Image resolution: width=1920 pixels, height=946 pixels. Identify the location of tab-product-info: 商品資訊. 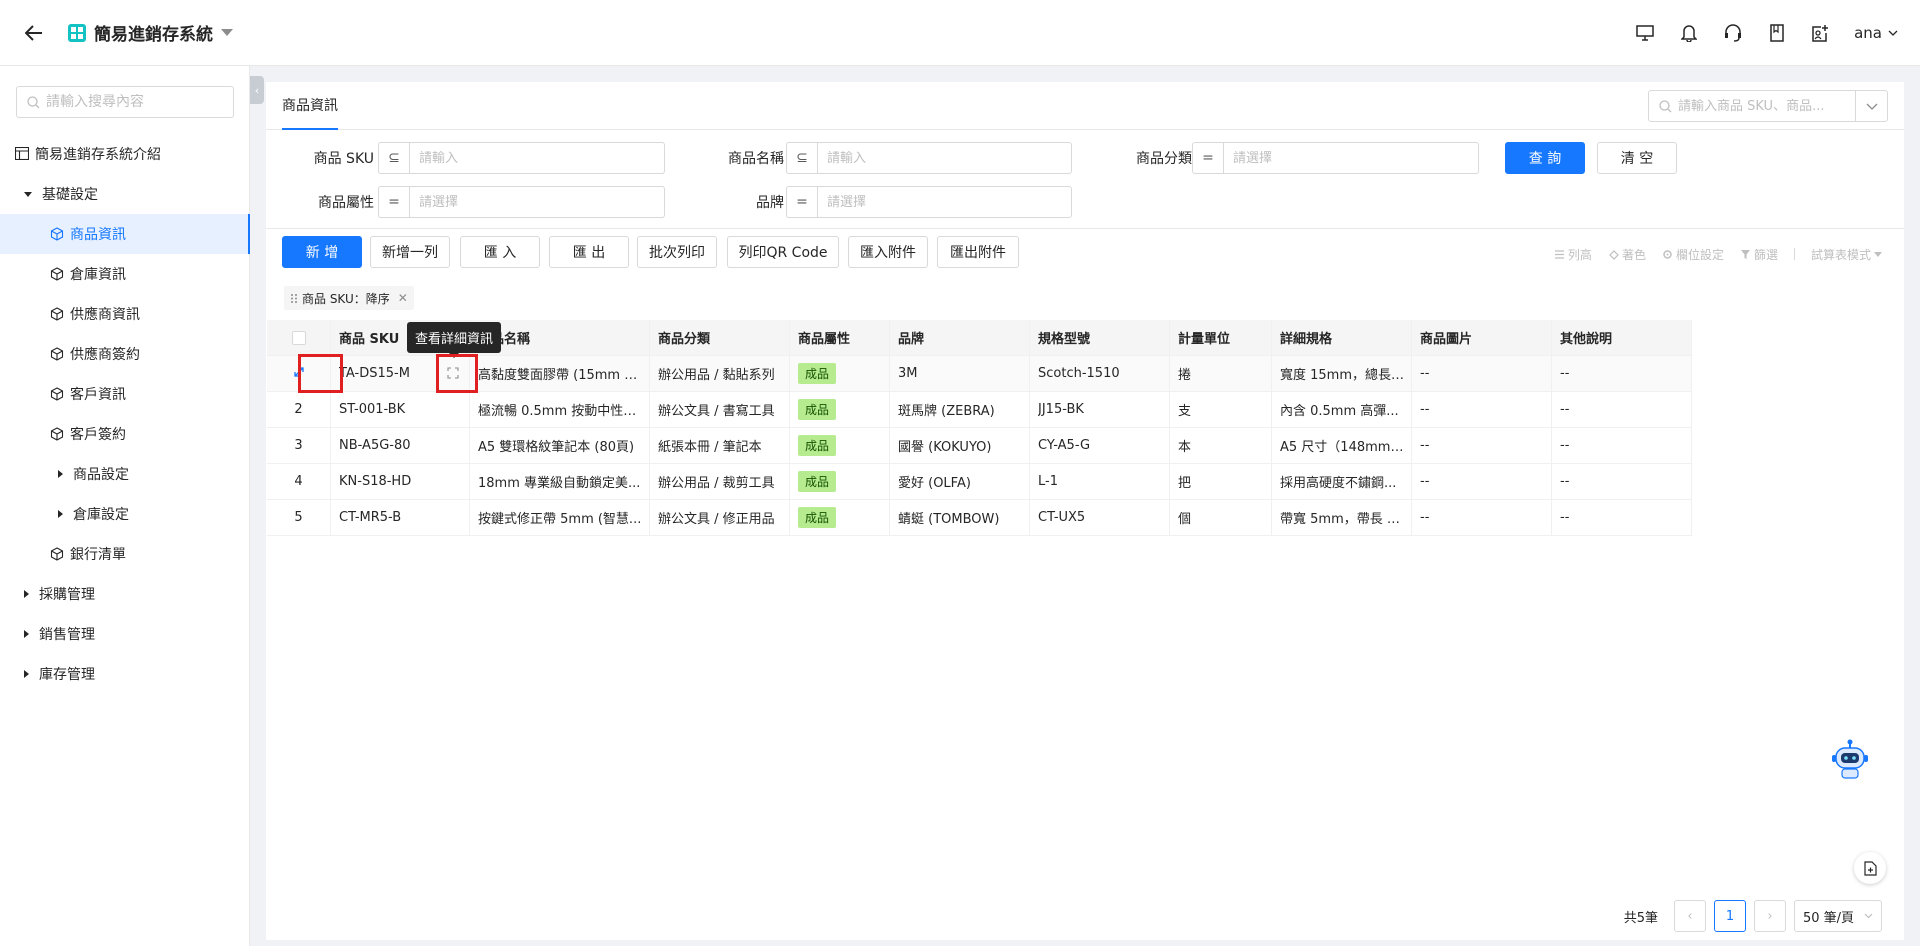
(310, 106).